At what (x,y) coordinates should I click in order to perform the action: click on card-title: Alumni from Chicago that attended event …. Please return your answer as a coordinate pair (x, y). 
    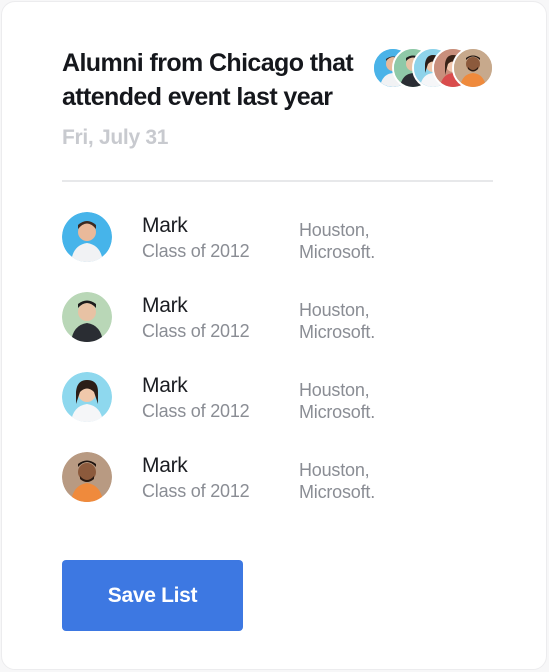
    Looking at the image, I should click on (208, 80).